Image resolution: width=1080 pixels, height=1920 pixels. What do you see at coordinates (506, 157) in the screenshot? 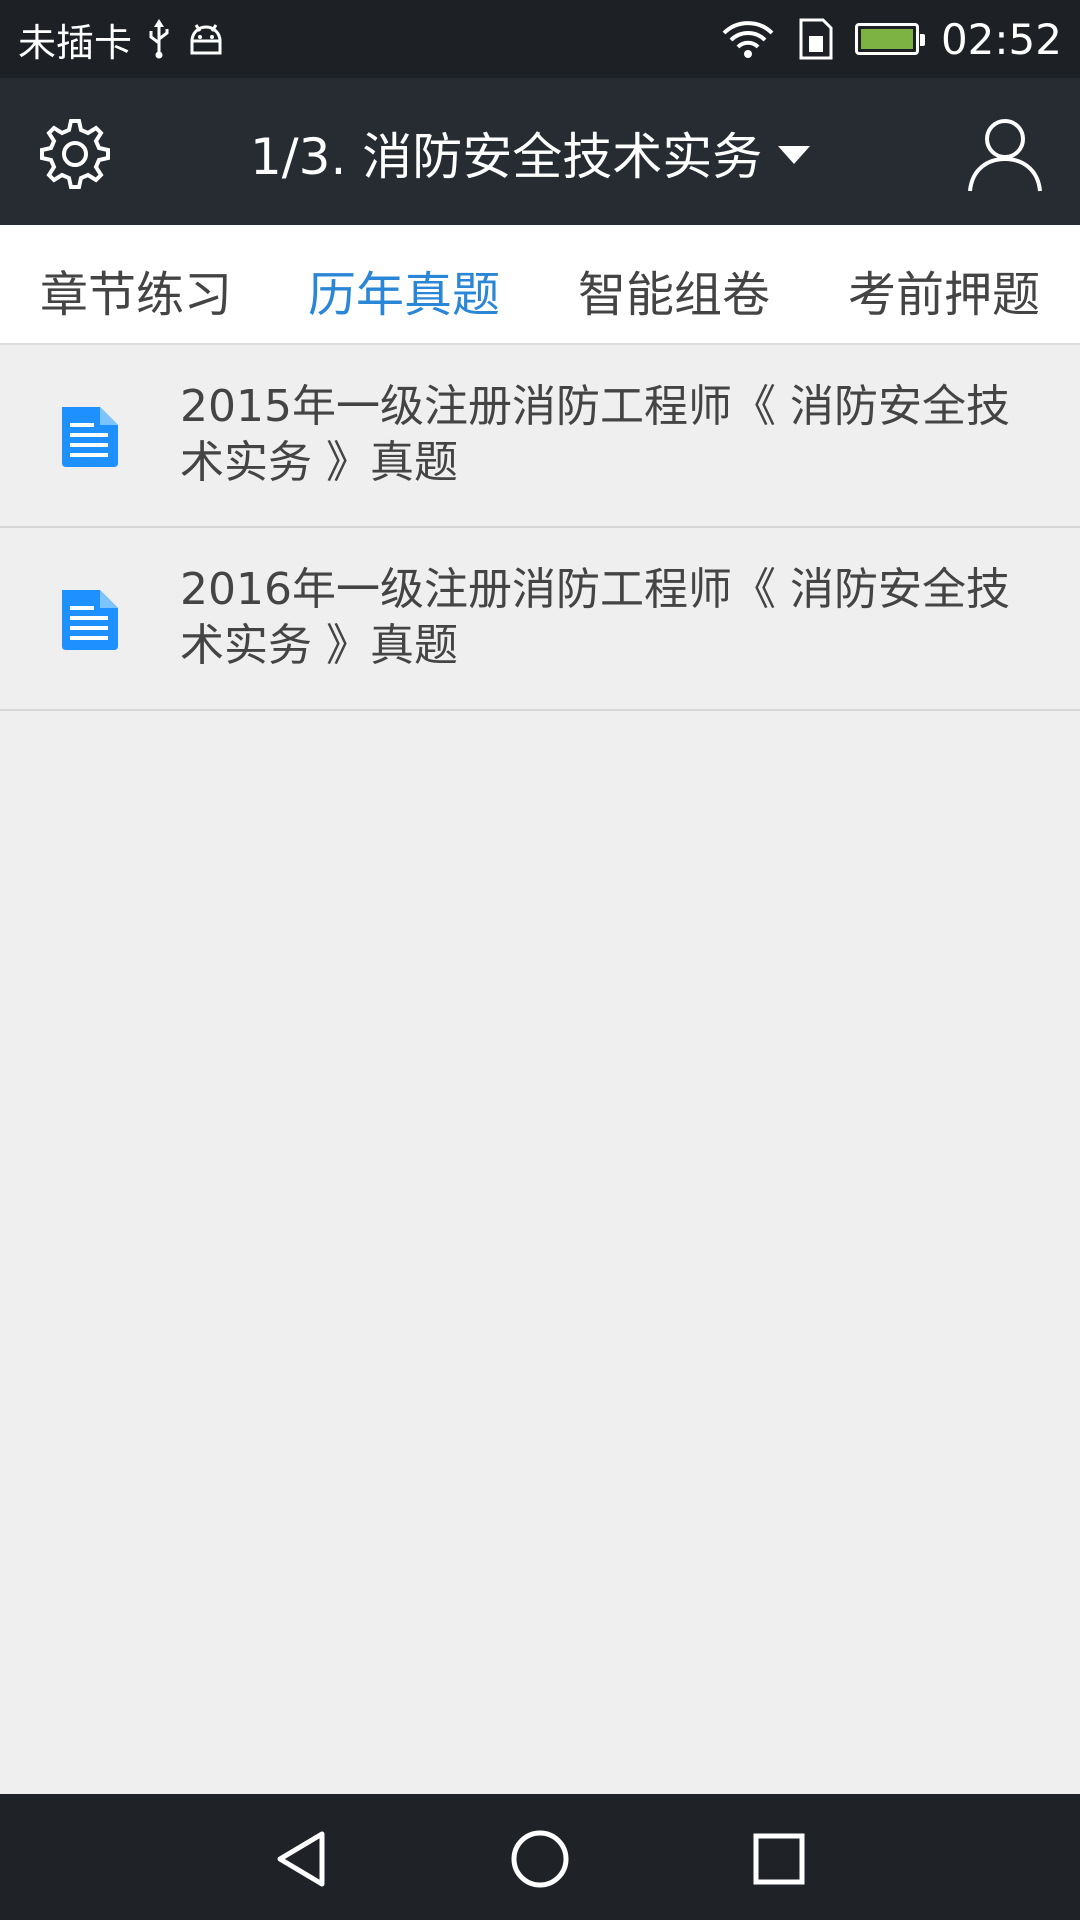
I see `page-title: 1/3. 消防安全技术实务` at bounding box center [506, 157].